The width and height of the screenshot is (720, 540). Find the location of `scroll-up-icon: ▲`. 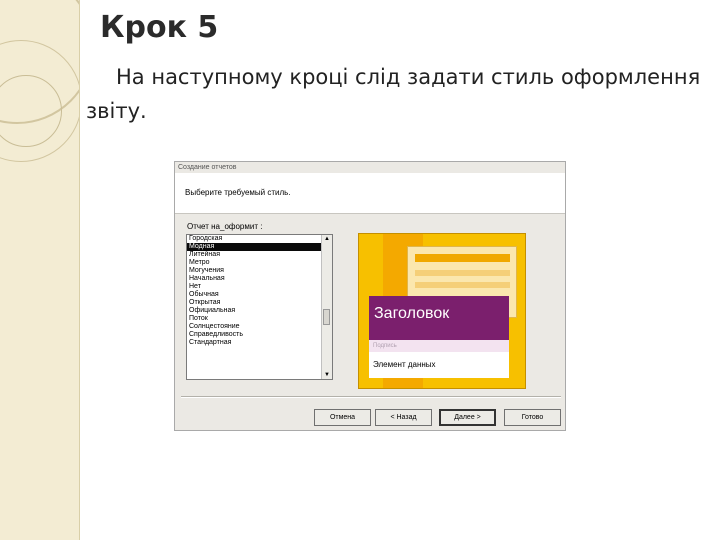

scroll-up-icon: ▲ is located at coordinates (327, 239).